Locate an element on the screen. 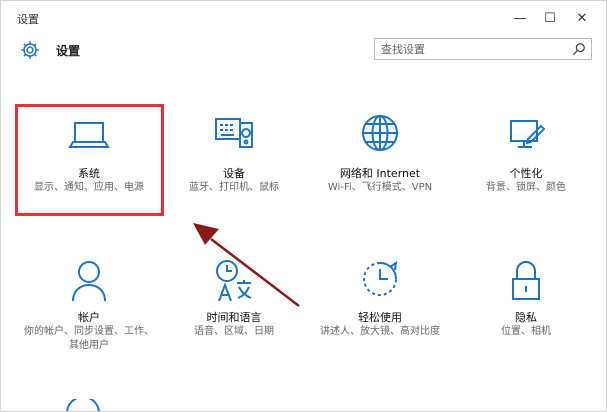 This screenshot has height=412, width=607. lock-icon is located at coordinates (526, 280).